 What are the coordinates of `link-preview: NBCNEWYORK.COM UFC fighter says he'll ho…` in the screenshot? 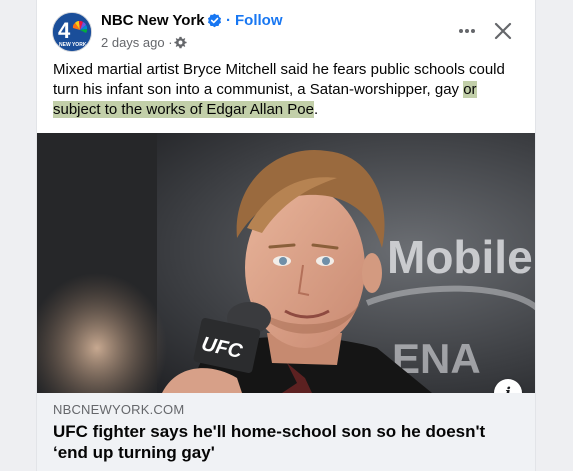 It's located at (286, 432).